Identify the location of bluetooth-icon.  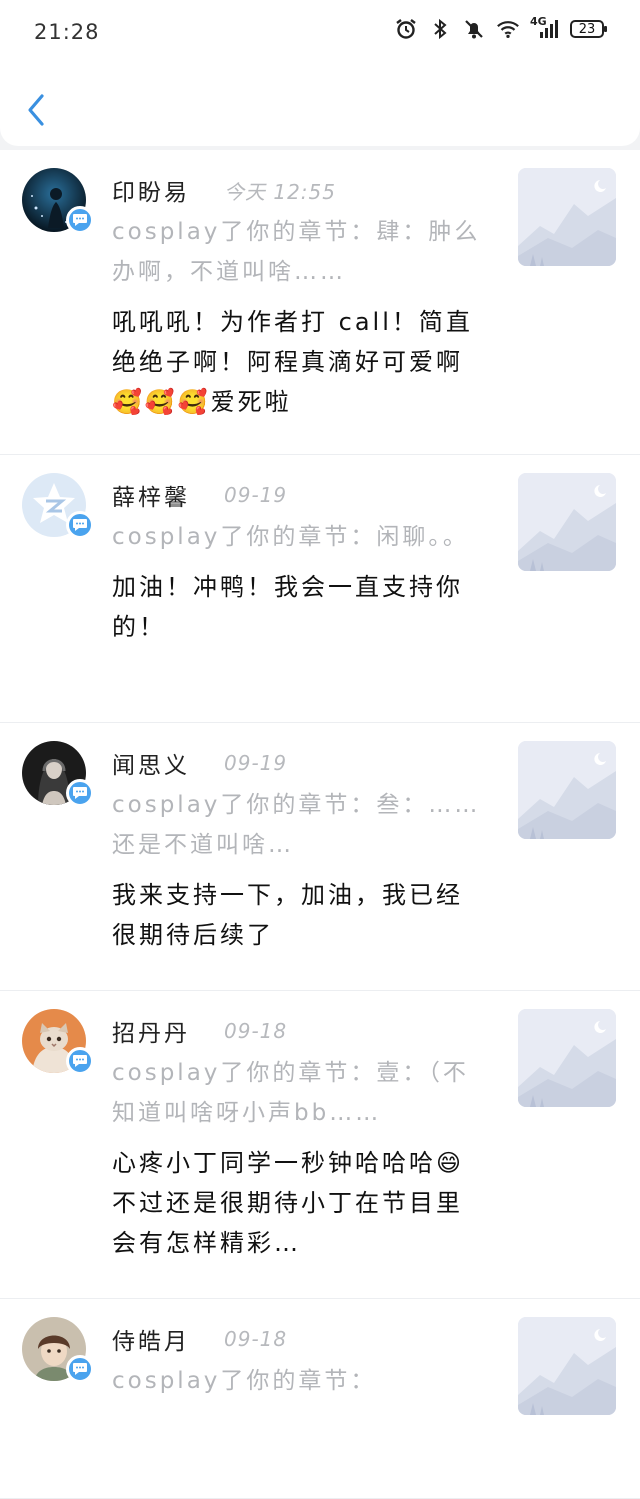
(440, 29).